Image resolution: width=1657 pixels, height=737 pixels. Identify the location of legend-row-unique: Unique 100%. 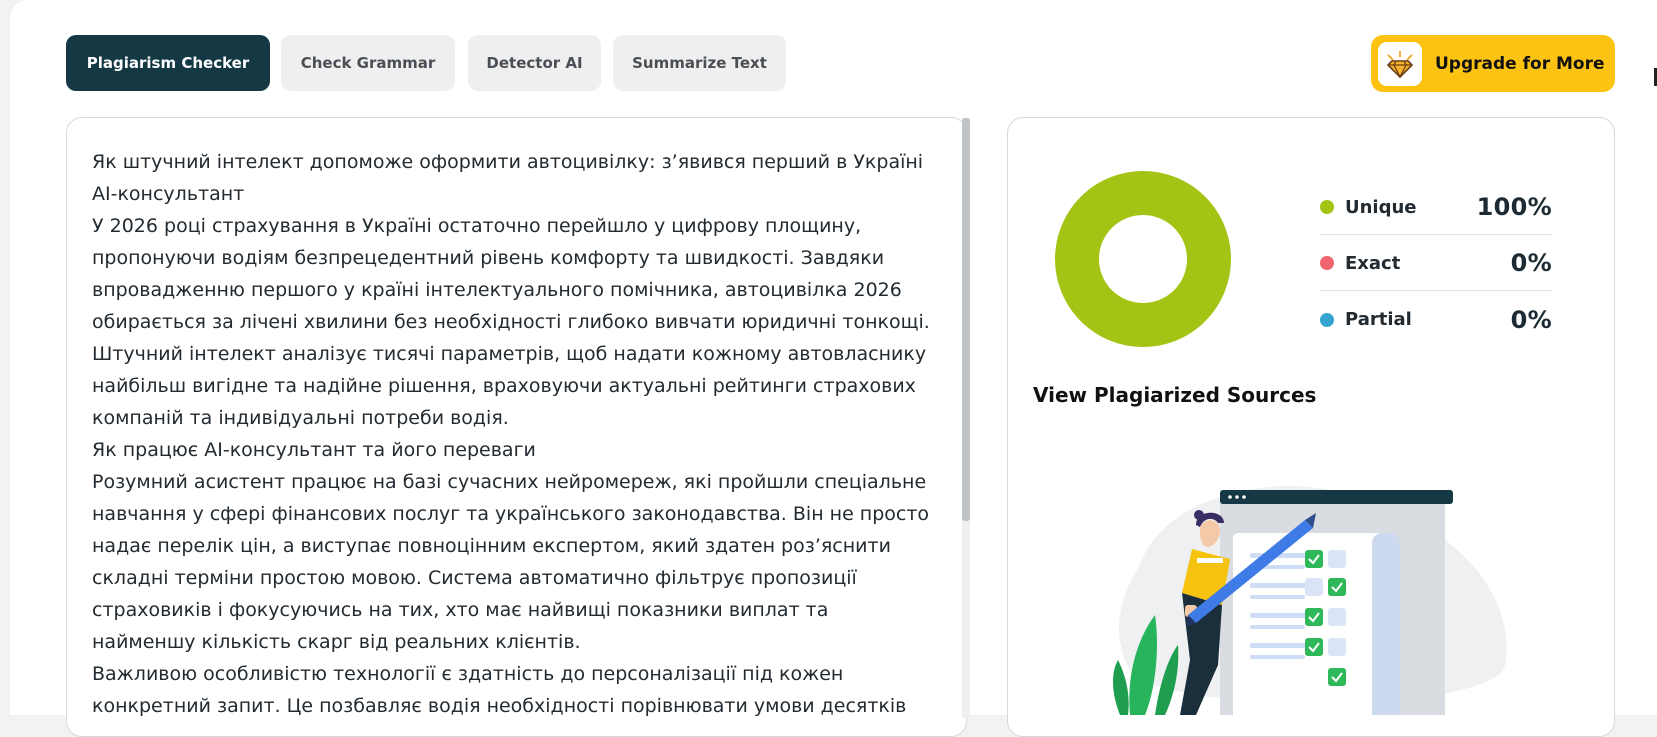
(1436, 207).